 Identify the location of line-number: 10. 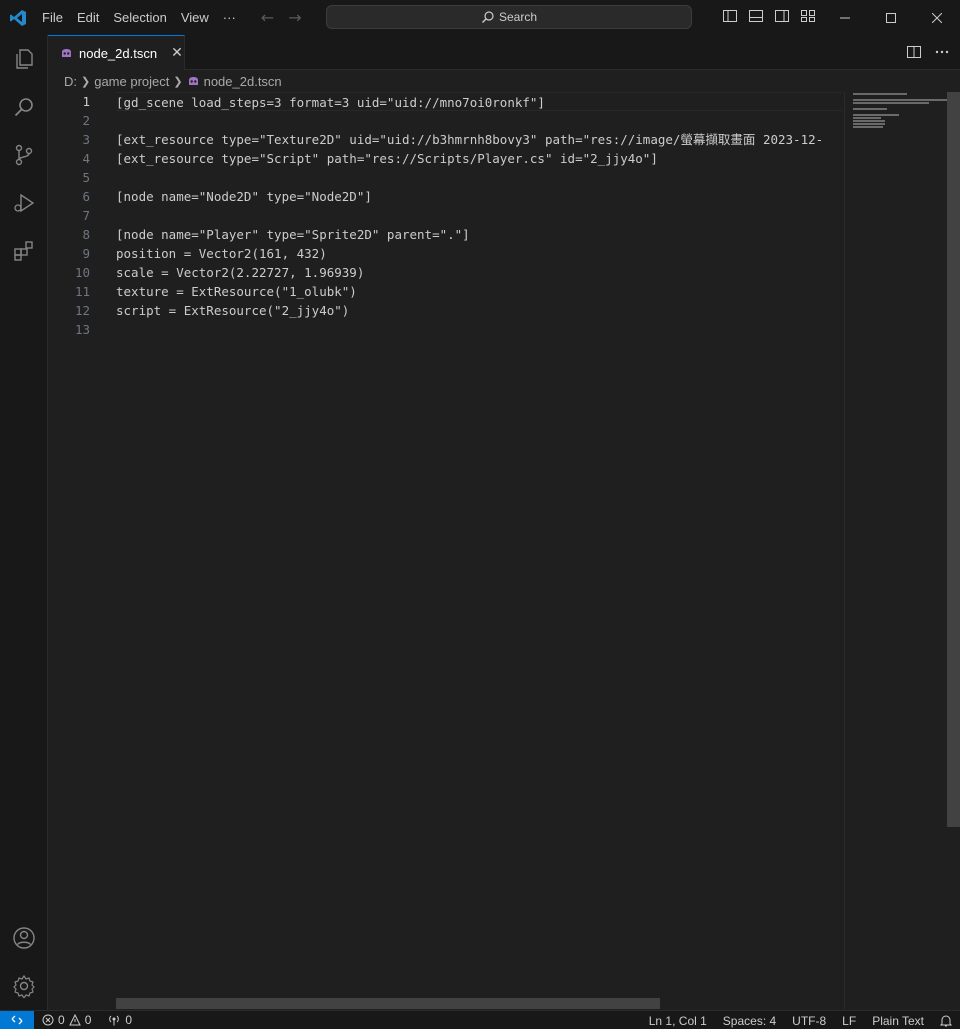
(82, 272).